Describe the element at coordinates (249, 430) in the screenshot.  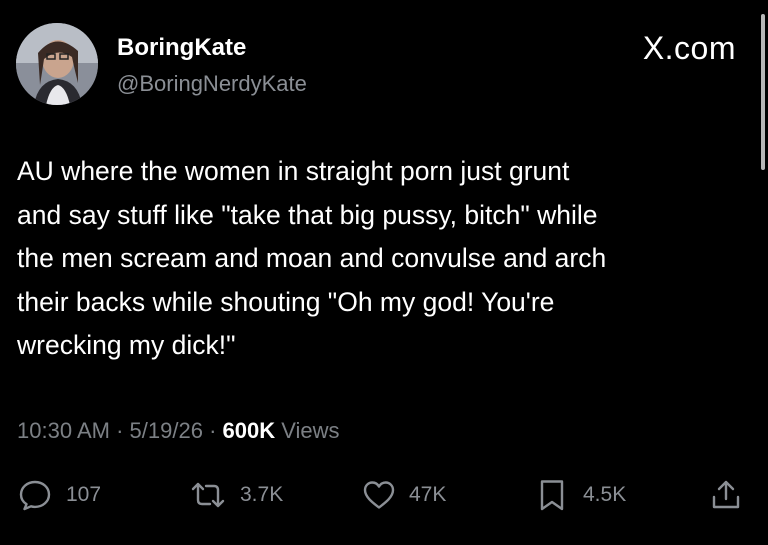
I see `views-count: 600K` at that location.